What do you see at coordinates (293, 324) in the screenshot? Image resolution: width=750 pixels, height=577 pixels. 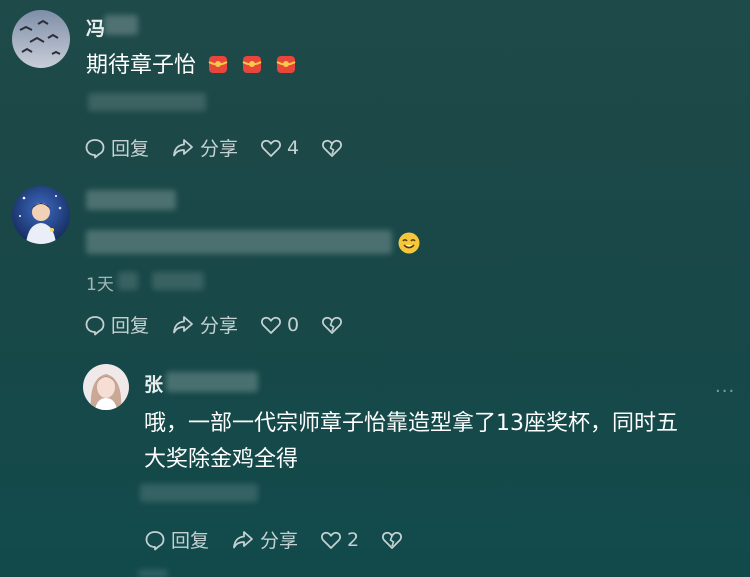 I see `like-count: 0` at bounding box center [293, 324].